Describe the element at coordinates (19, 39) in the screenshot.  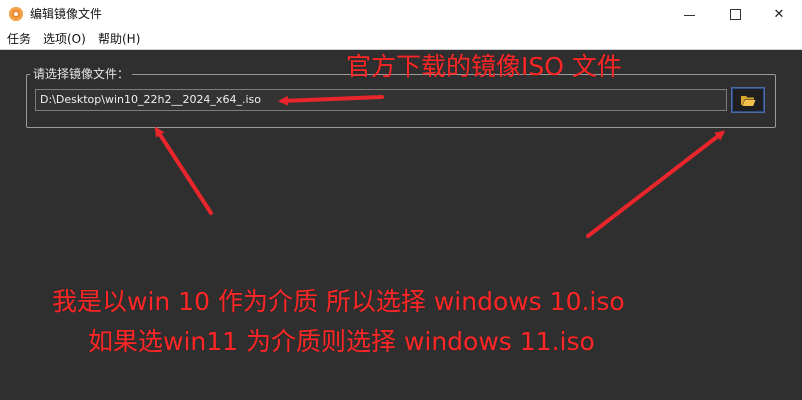
I see `menu-task: 任务` at that location.